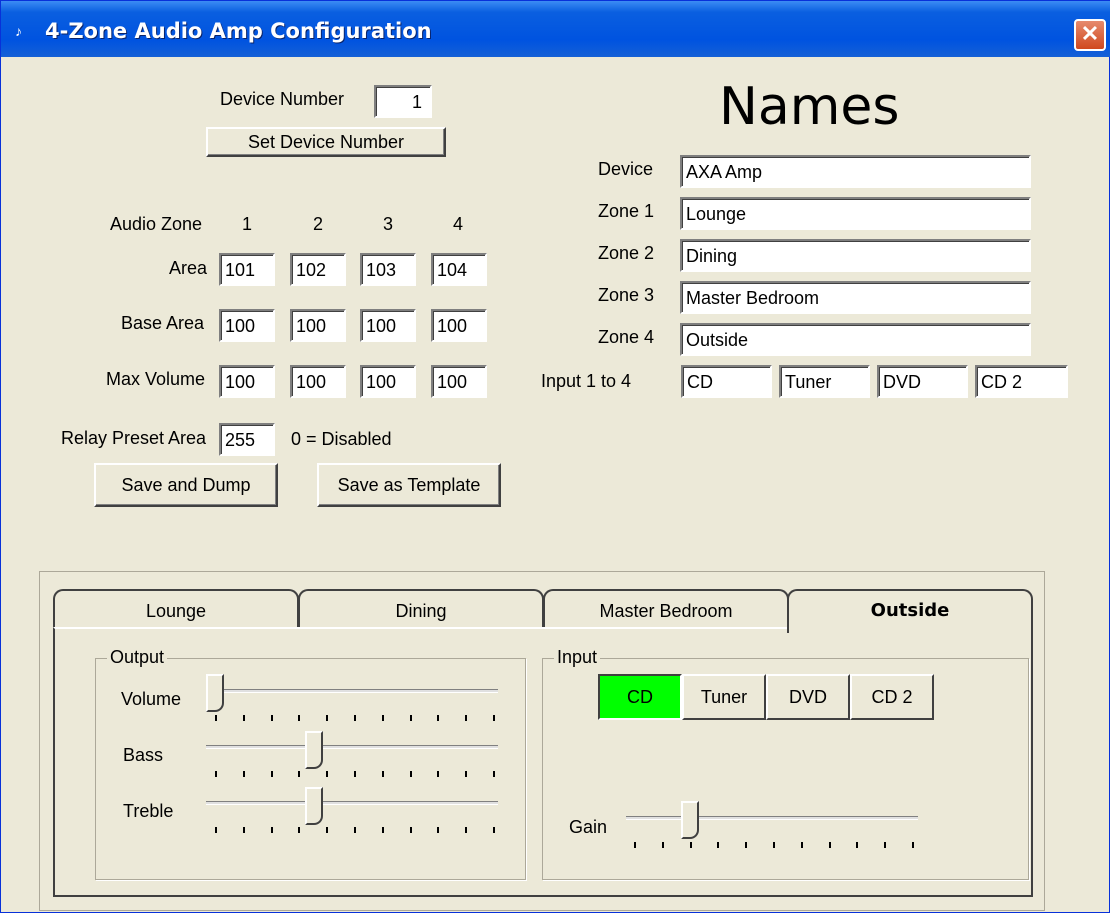  I want to click on gain-slider-thumb, so click(689, 820).